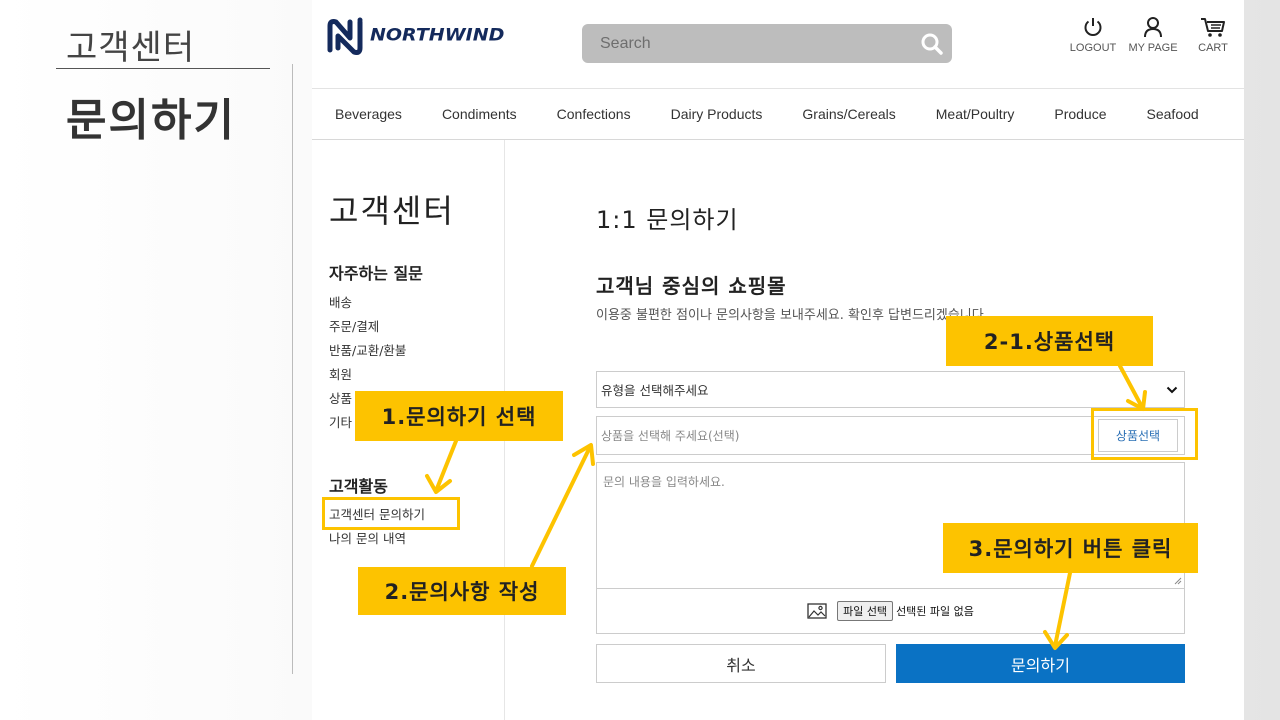 This screenshot has width=1280, height=720. What do you see at coordinates (1070, 548) in the screenshot?
I see `callout-step3: 3.문의하기 버튼 클릭` at bounding box center [1070, 548].